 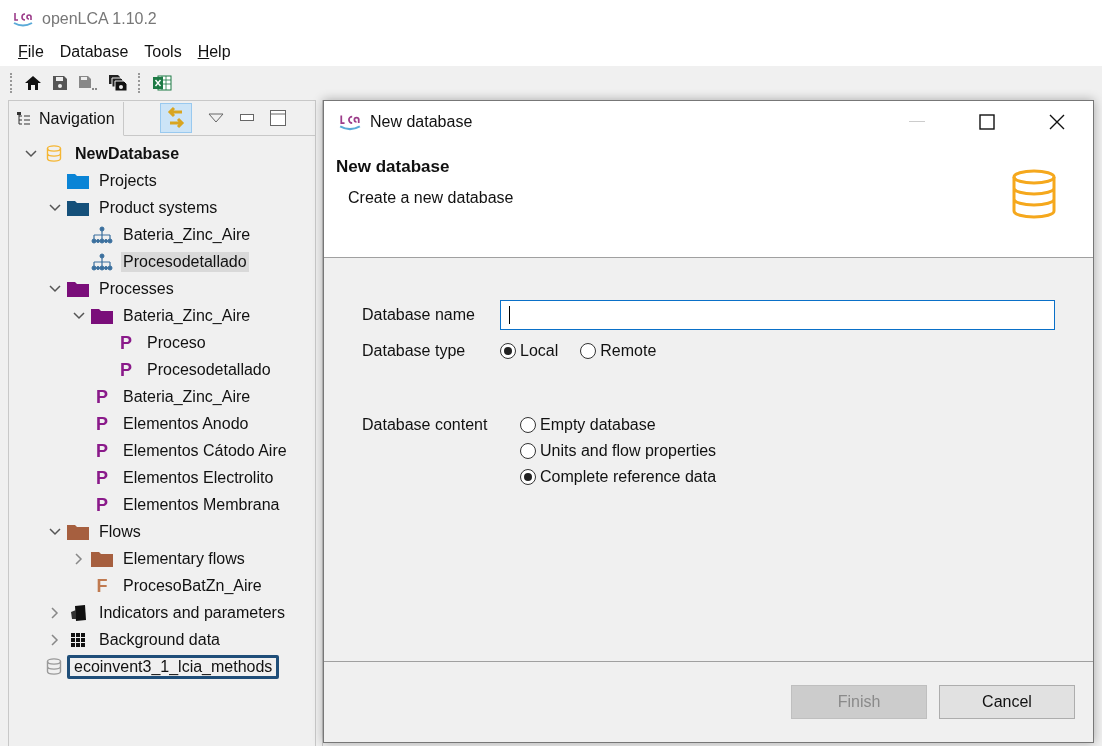 I want to click on radio-label: Empty database, so click(x=598, y=425).